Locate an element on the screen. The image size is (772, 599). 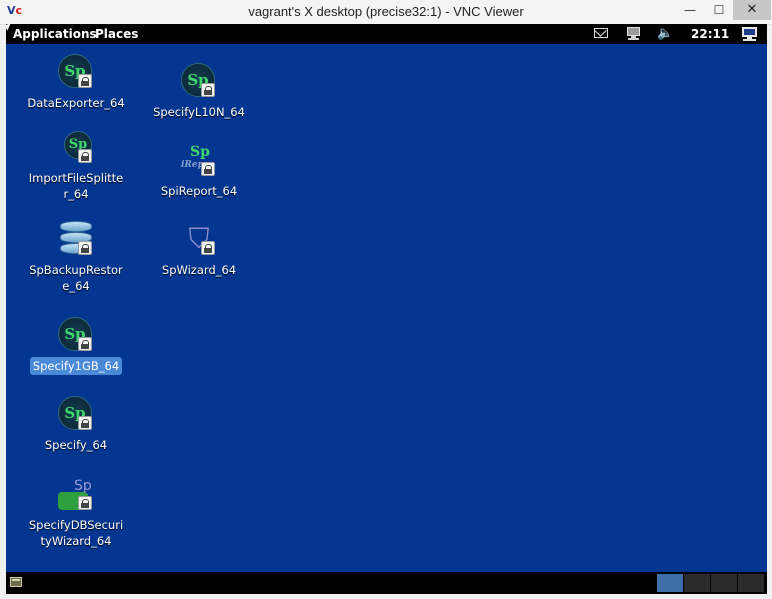
bottom-panel is located at coordinates (386, 583).